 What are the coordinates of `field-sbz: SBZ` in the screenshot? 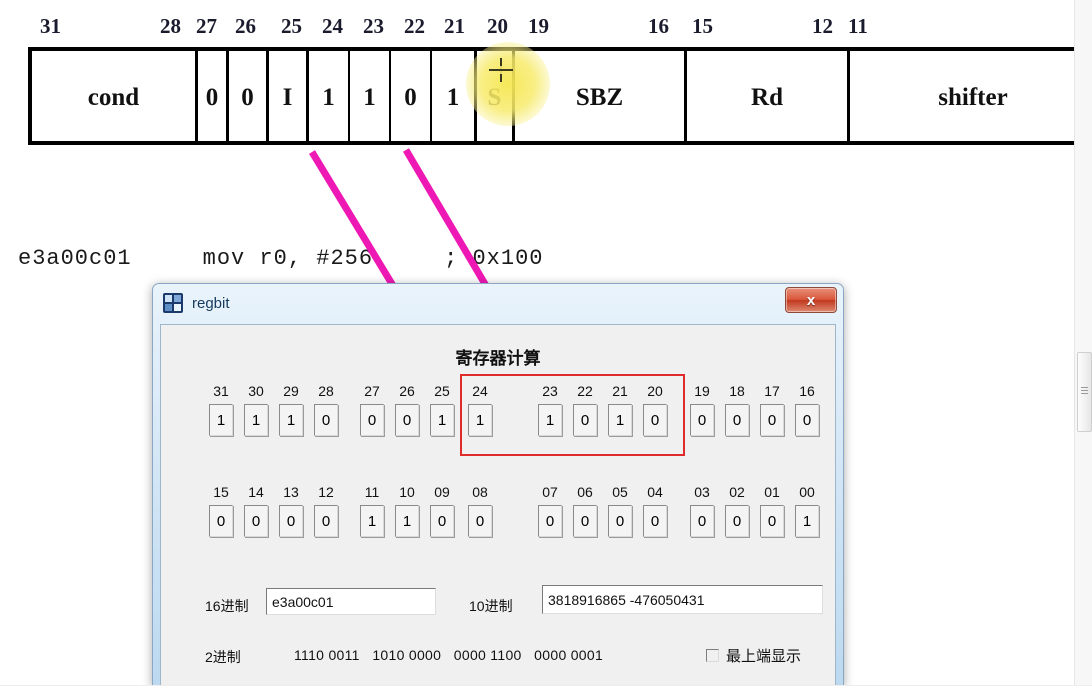 It's located at (601, 98).